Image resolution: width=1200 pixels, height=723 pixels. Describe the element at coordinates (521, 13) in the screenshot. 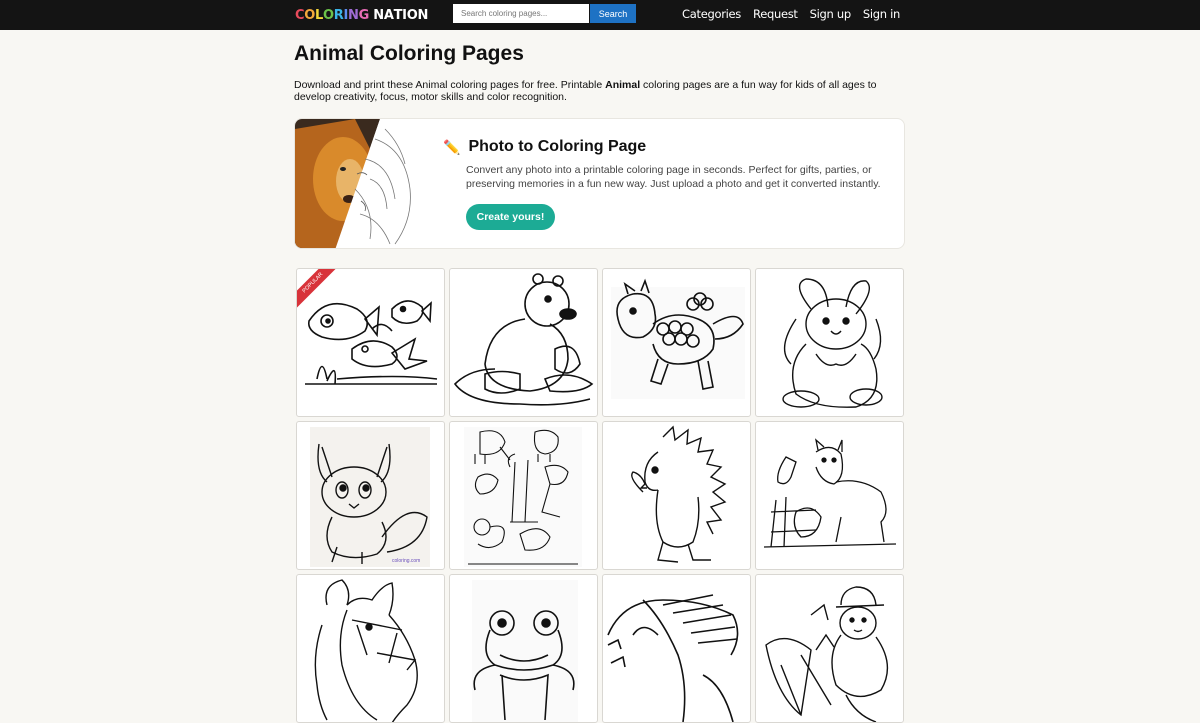

I see `search-input` at that location.